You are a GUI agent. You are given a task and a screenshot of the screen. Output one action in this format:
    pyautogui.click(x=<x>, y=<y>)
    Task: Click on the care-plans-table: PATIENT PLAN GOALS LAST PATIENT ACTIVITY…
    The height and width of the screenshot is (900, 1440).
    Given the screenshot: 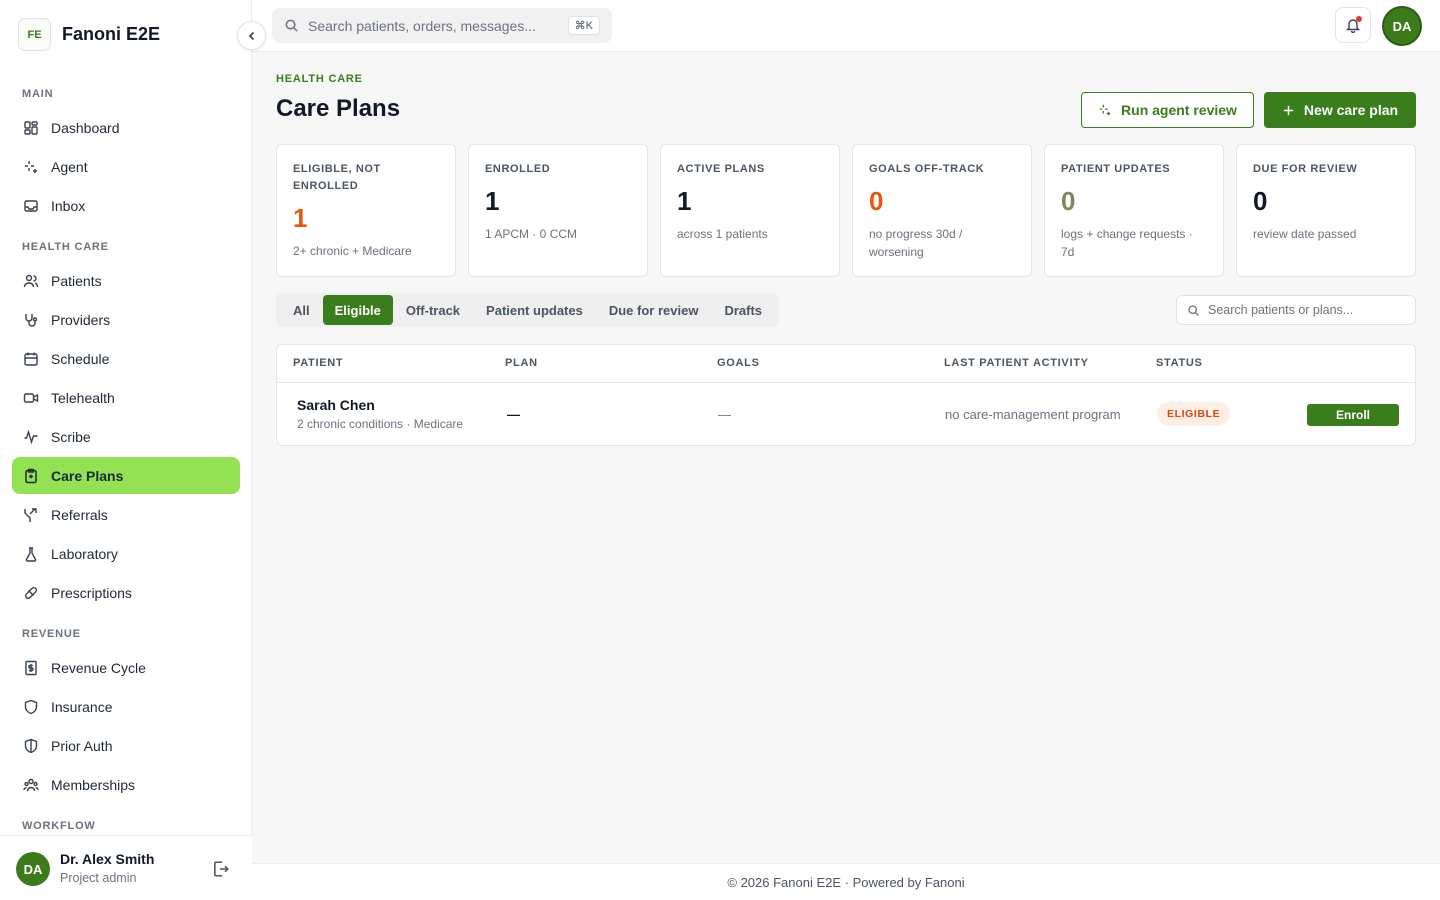 What is the action you would take?
    pyautogui.click(x=846, y=395)
    